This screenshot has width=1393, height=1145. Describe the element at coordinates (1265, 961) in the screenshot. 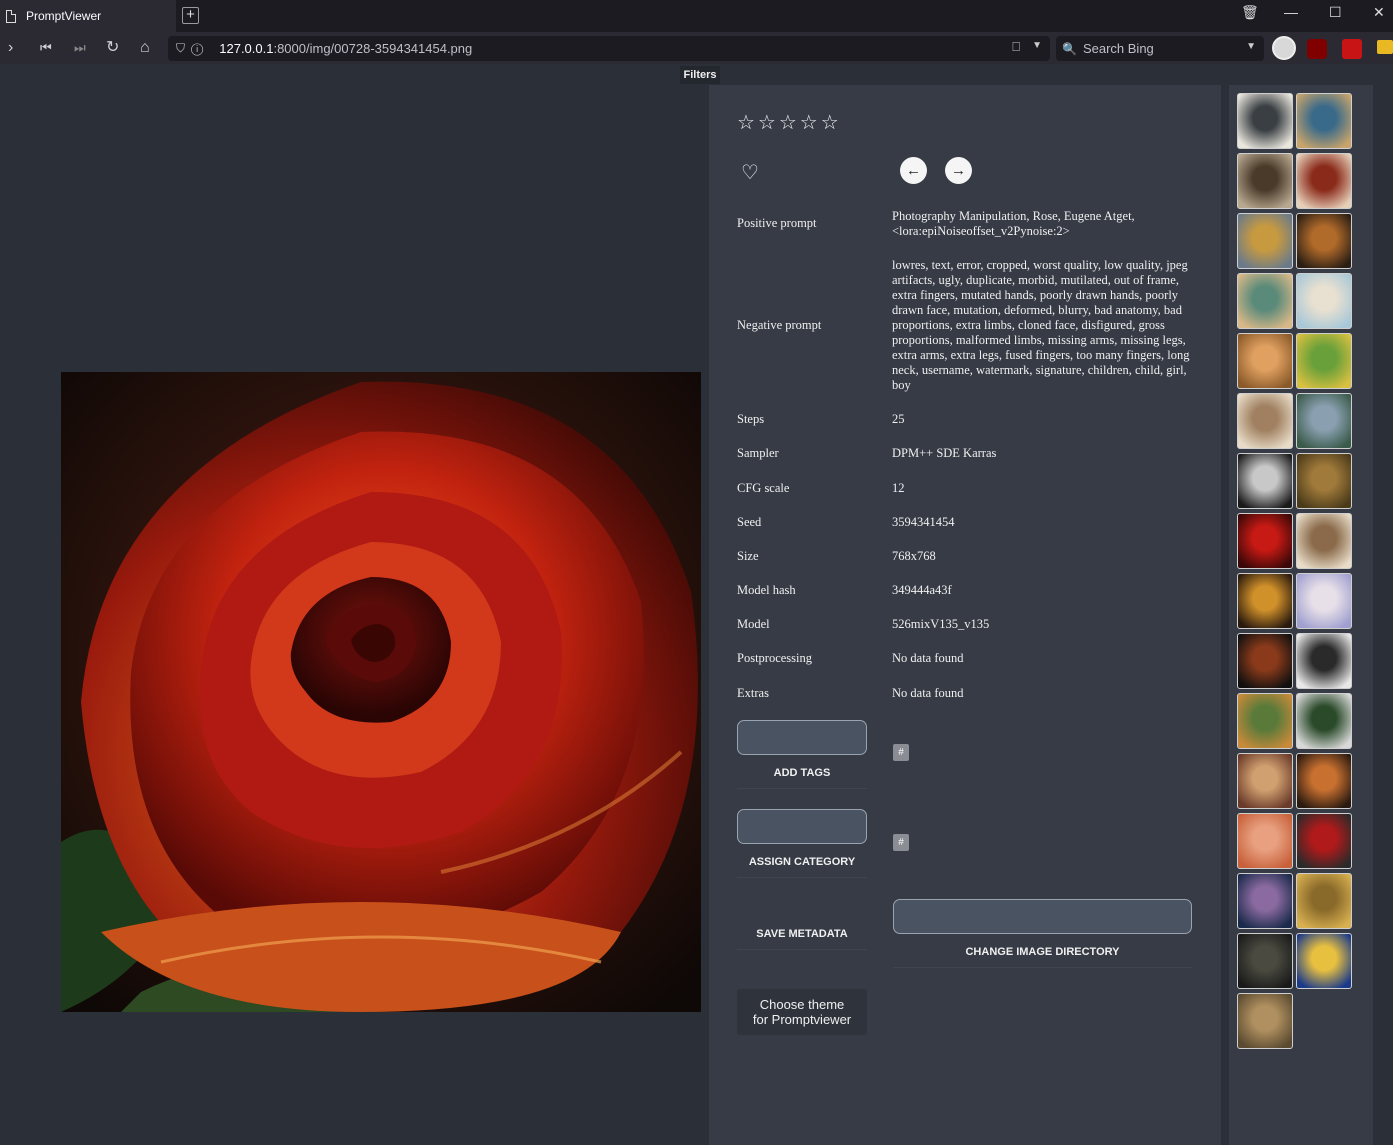

I see `thumbnail-still-life-candle` at that location.